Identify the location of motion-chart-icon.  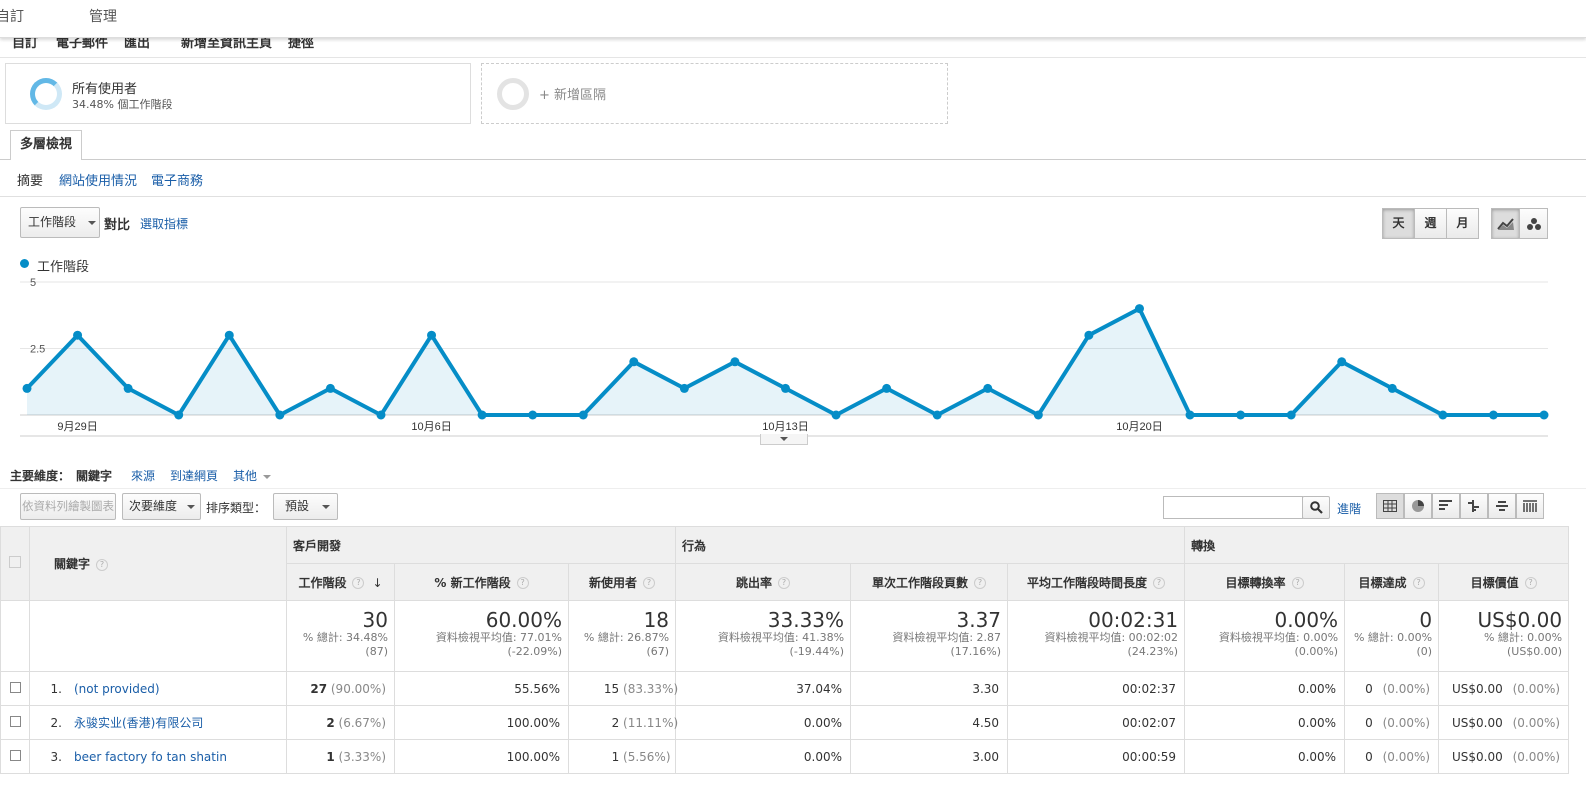
(1533, 223).